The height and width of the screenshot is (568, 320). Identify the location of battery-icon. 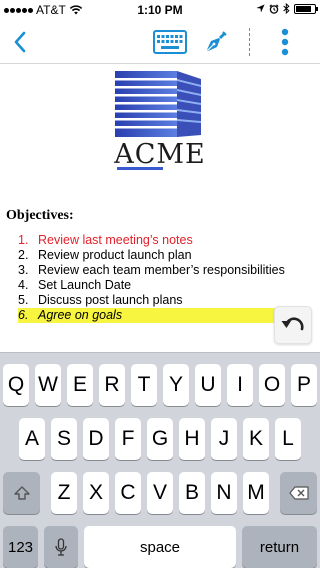
(306, 8).